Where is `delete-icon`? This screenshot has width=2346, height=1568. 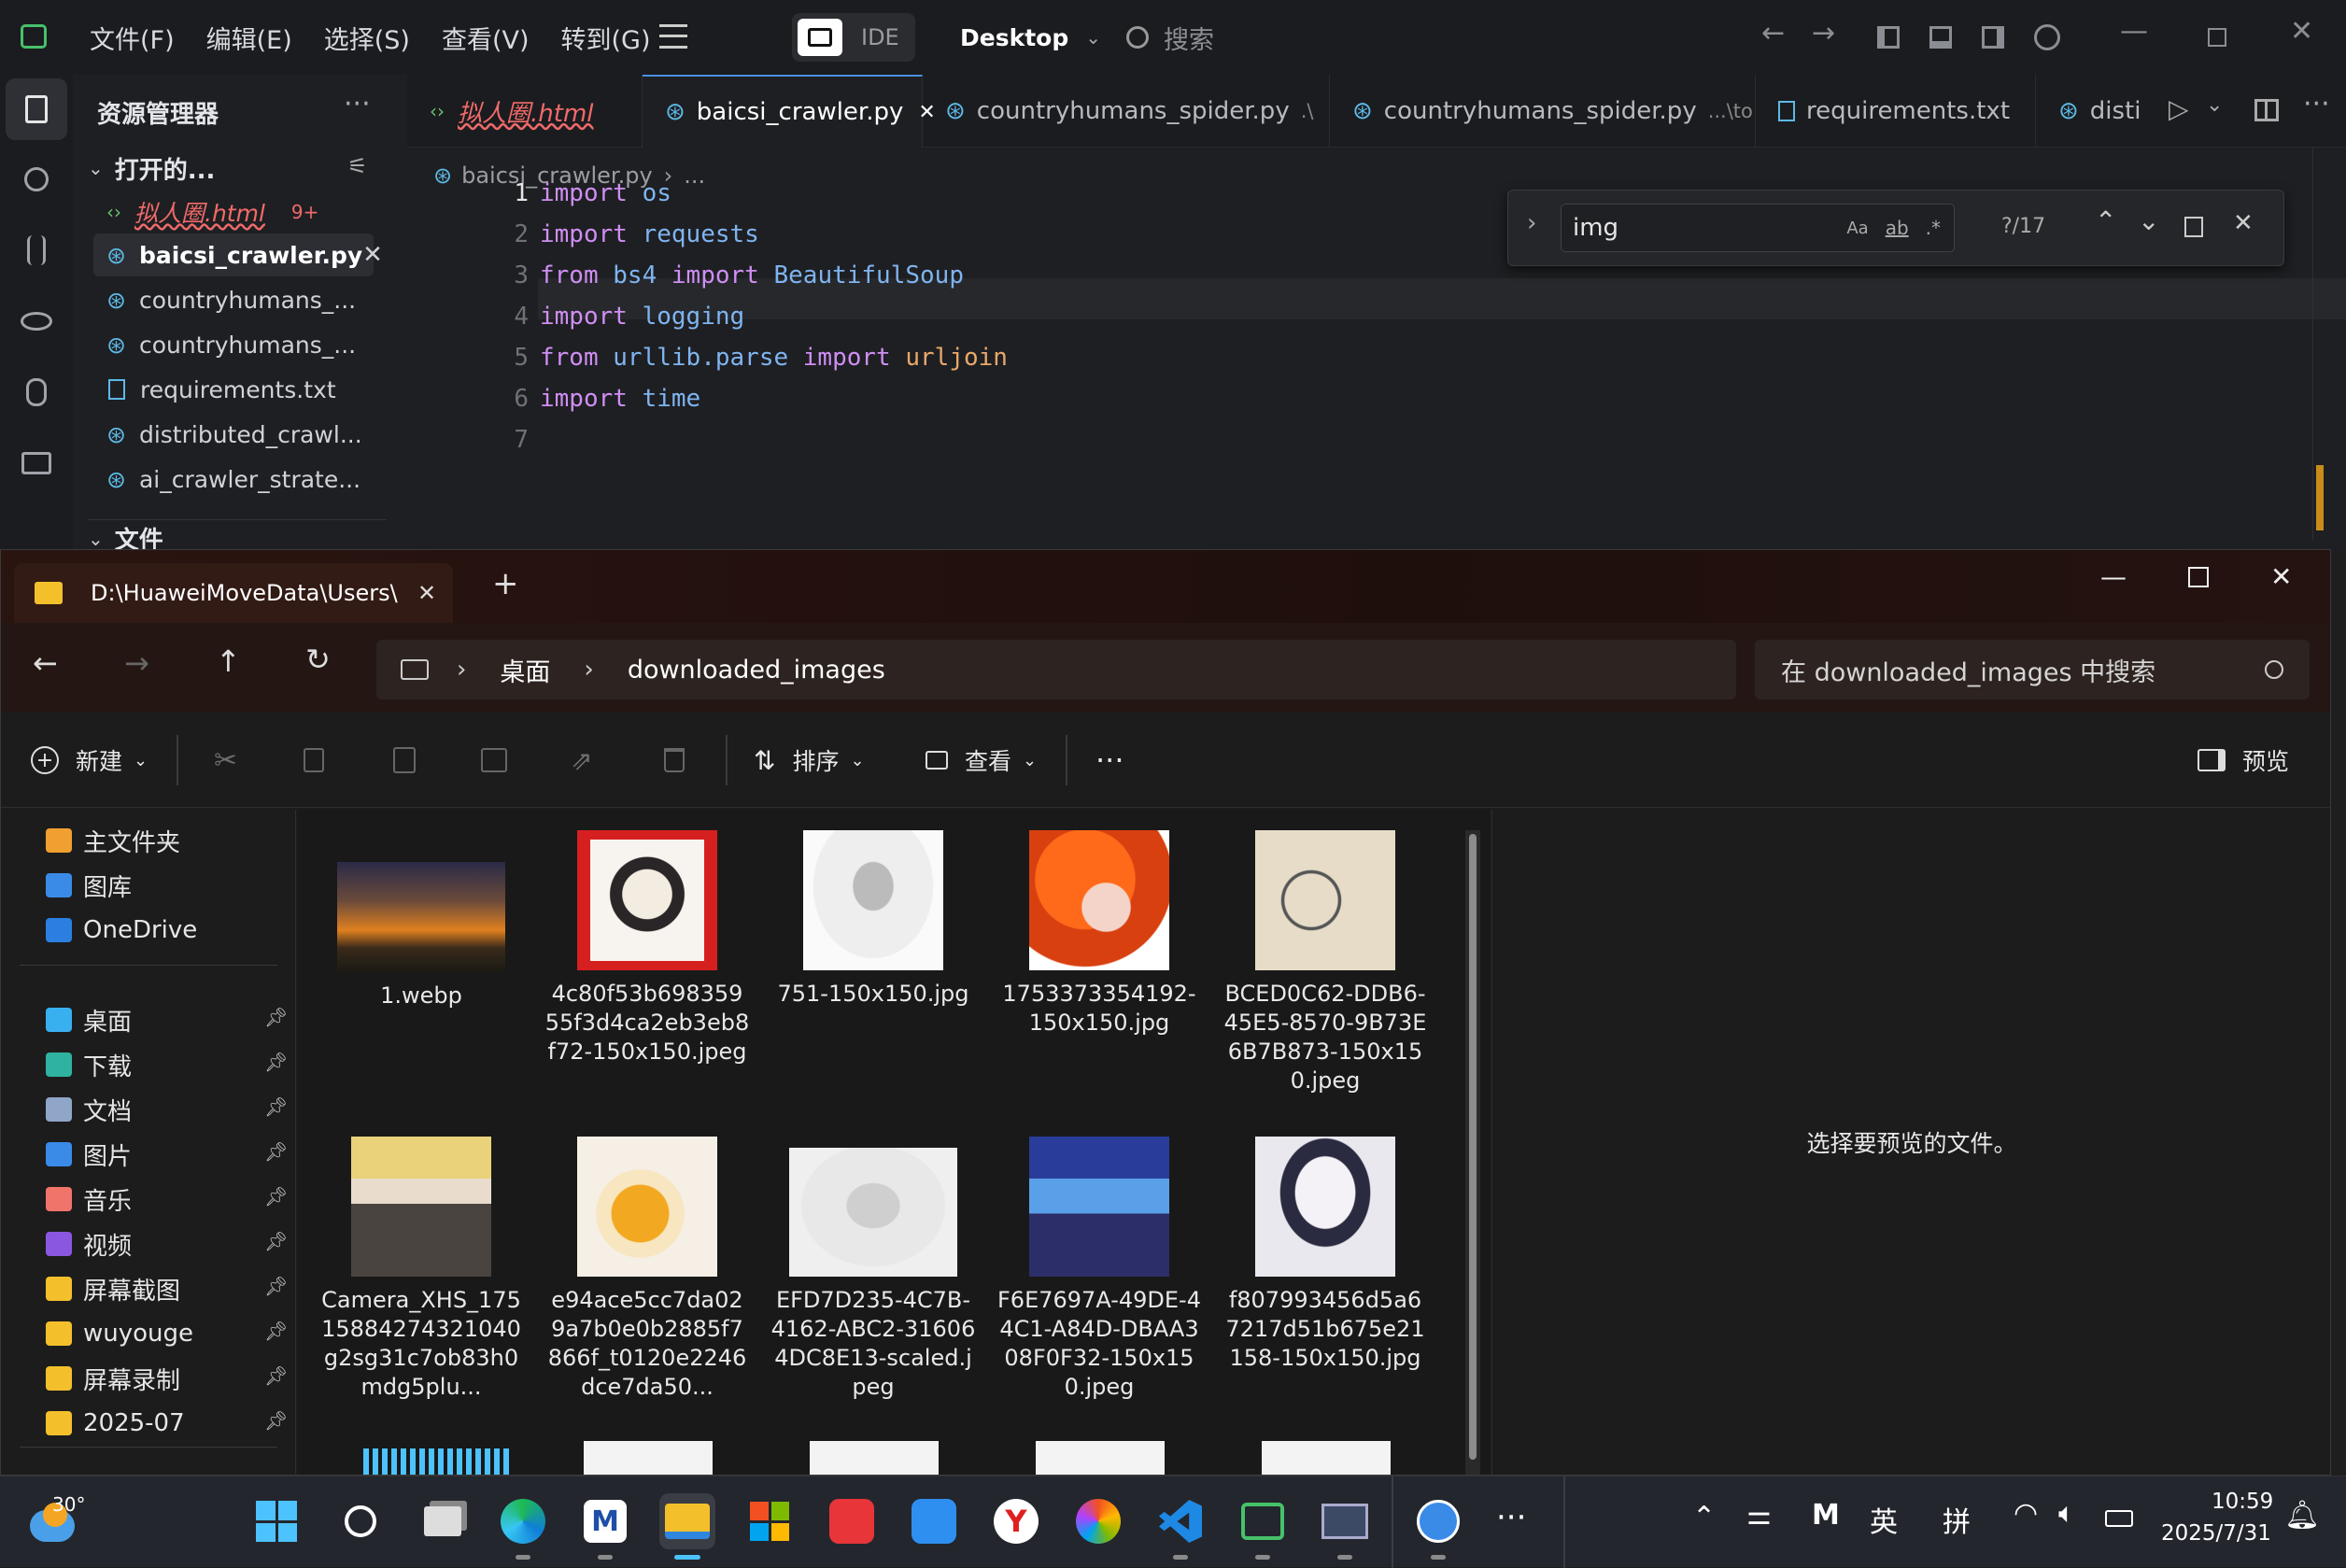 delete-icon is located at coordinates (674, 760).